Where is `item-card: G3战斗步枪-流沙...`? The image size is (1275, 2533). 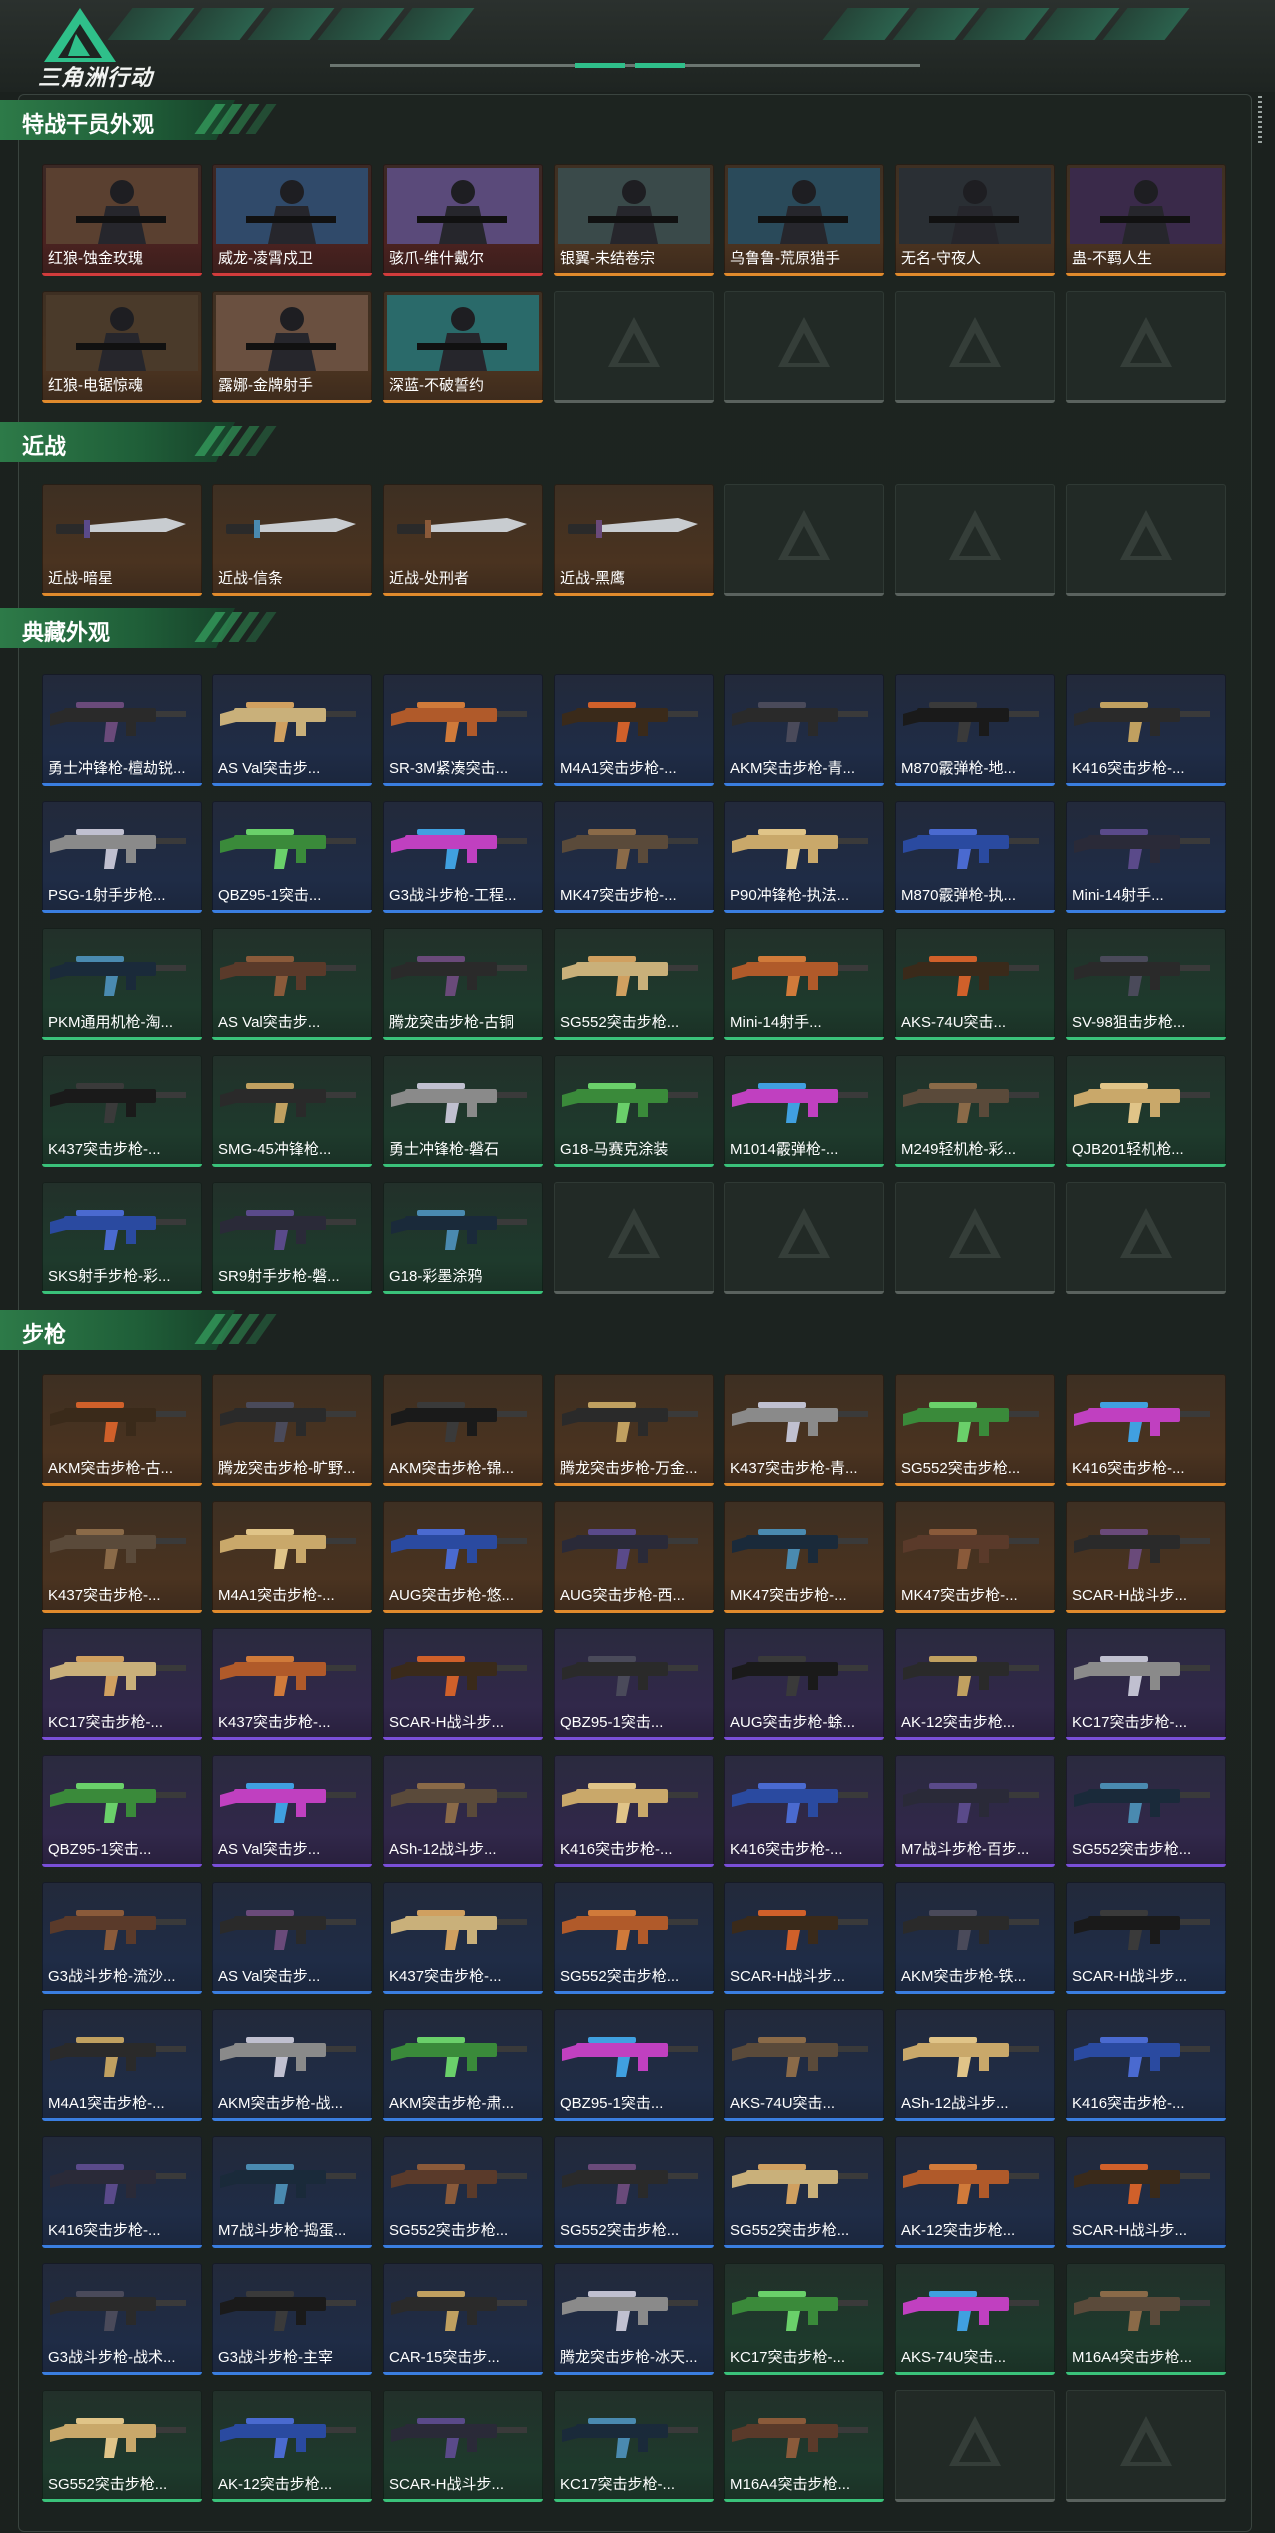
item-card: G3战斗步枪-流沙... is located at coordinates (122, 1938).